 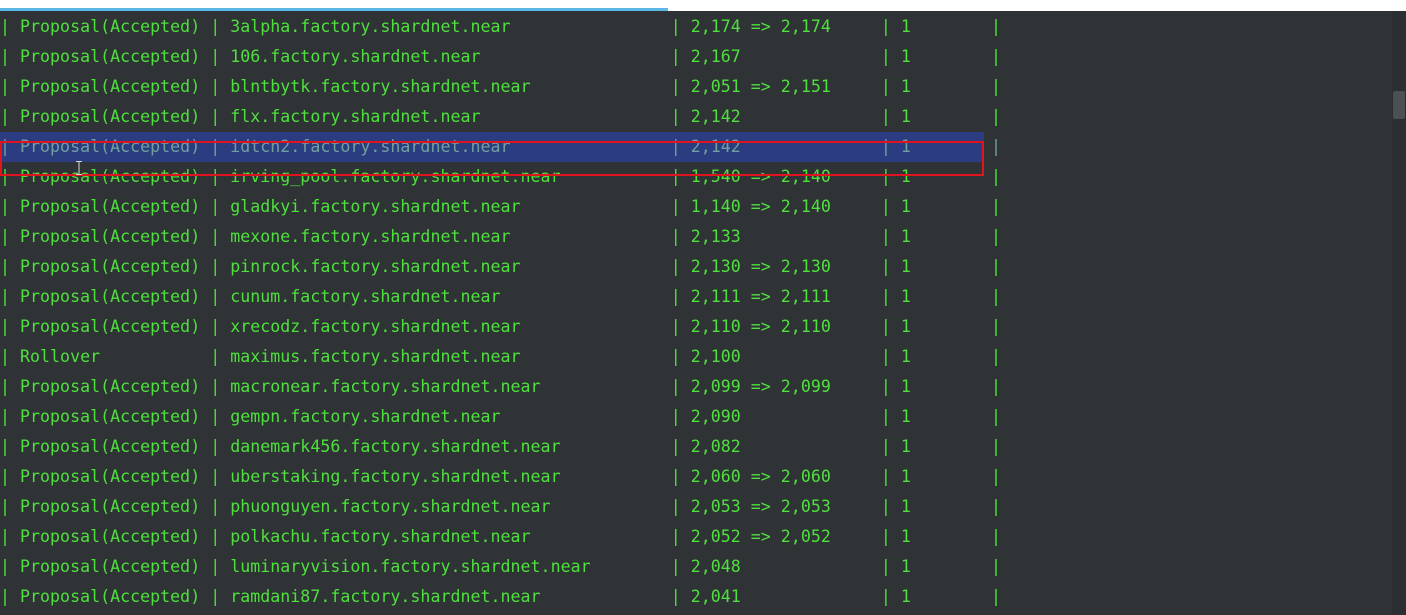 I want to click on scrollbar-thumb, so click(x=1399, y=105).